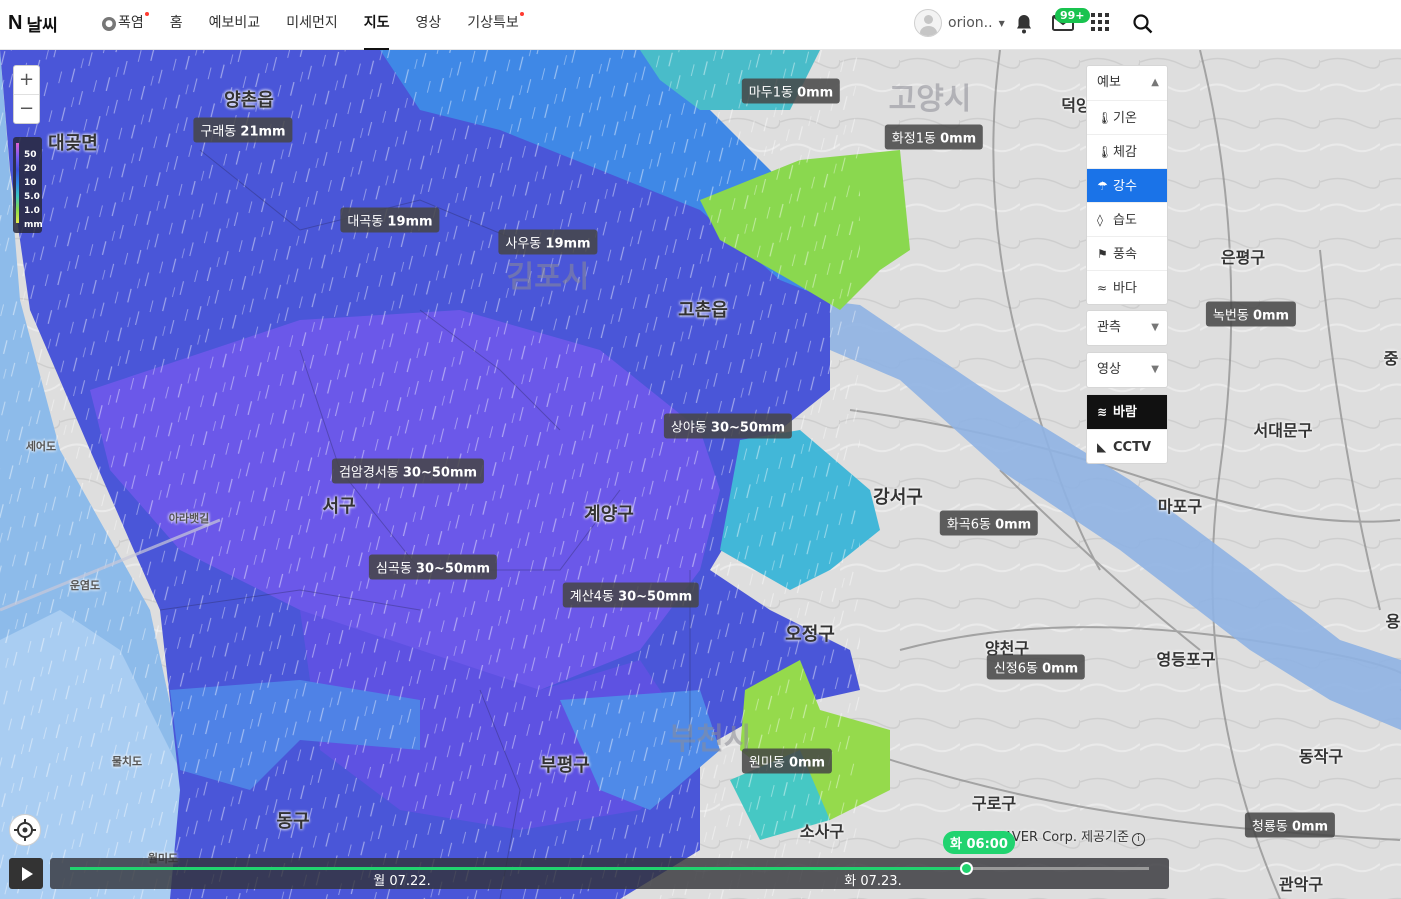 This screenshot has width=1401, height=899. Describe the element at coordinates (518, 868) in the screenshot. I see `timeline-progress` at that location.